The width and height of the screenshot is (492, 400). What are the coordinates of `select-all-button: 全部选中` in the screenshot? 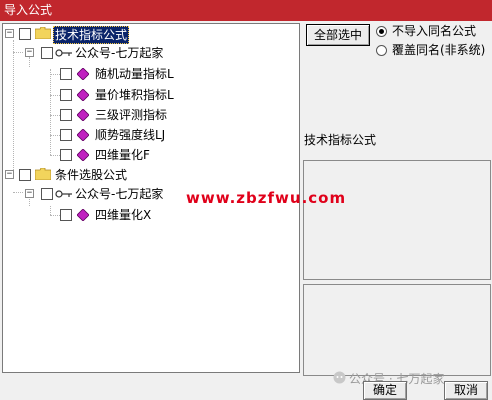 It's located at (338, 35).